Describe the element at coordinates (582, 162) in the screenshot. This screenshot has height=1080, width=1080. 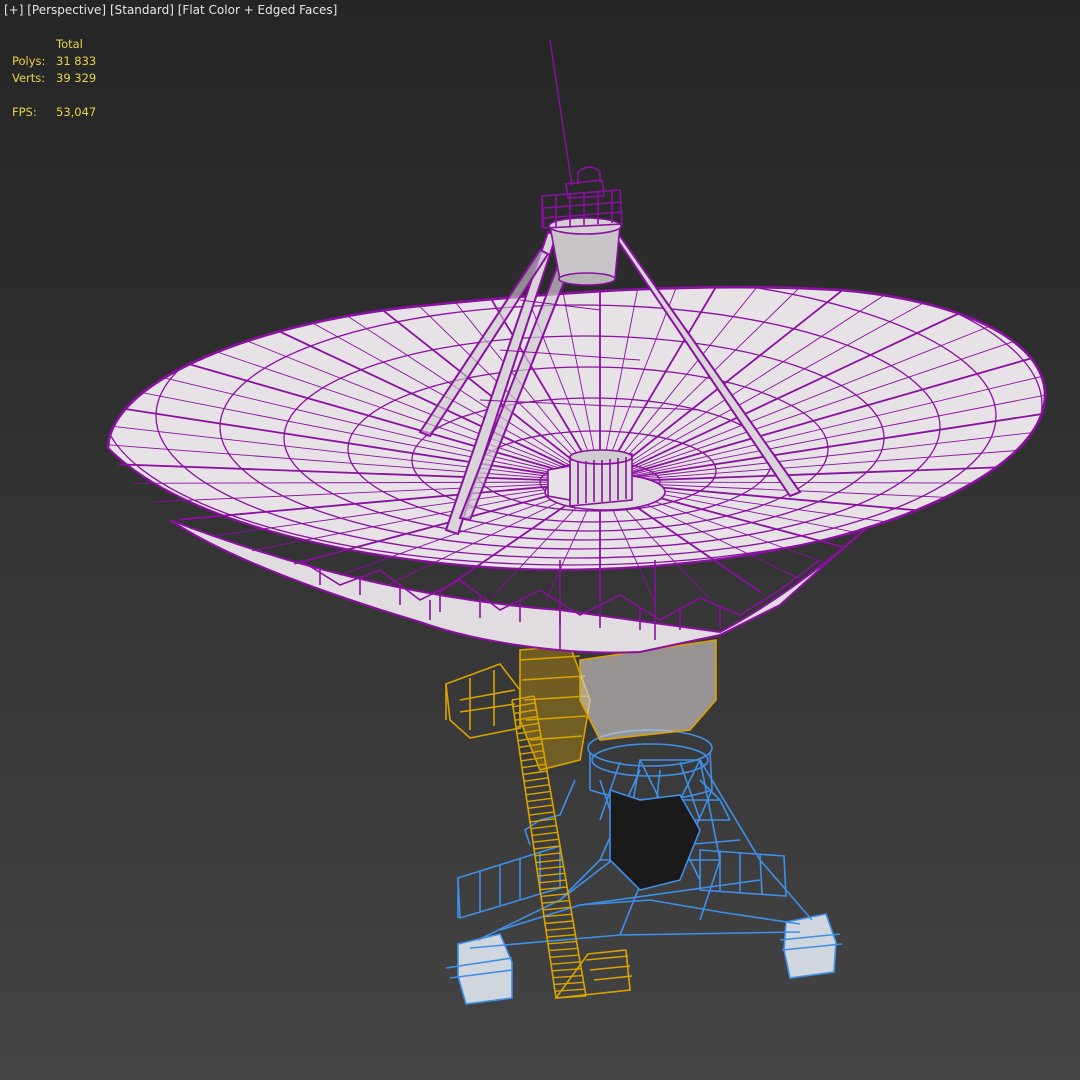
I see `feed-cabin` at that location.